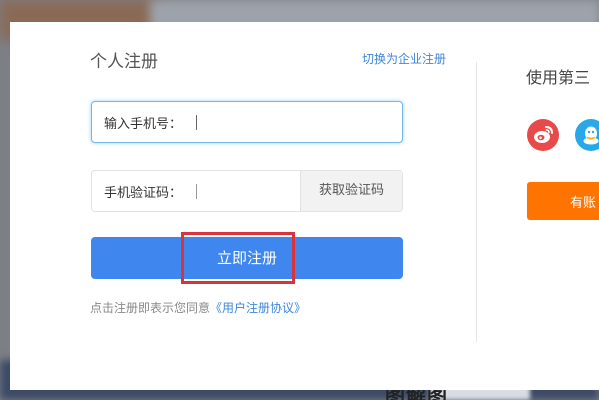 This screenshot has width=599, height=400. I want to click on agreement-link: 《用户注册协议》, so click(258, 308).